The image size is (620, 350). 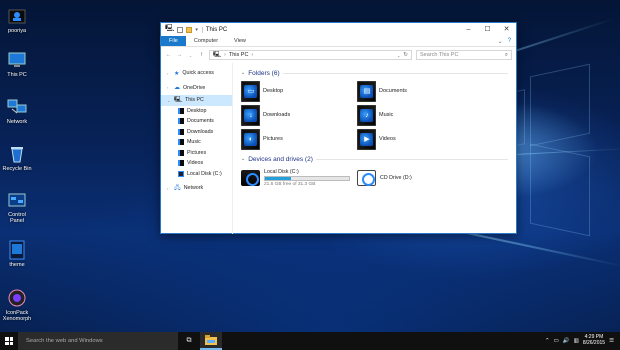 What do you see at coordinates (415, 139) in the screenshot?
I see `folder-item-videos: ▶ Videos` at bounding box center [415, 139].